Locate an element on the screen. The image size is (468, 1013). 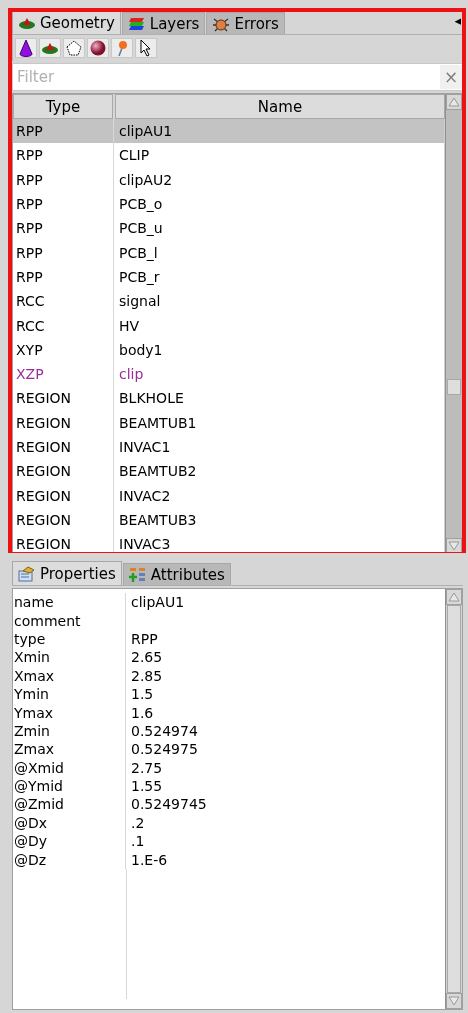
name-cell-text: CLIP is located at coordinates (134, 156).